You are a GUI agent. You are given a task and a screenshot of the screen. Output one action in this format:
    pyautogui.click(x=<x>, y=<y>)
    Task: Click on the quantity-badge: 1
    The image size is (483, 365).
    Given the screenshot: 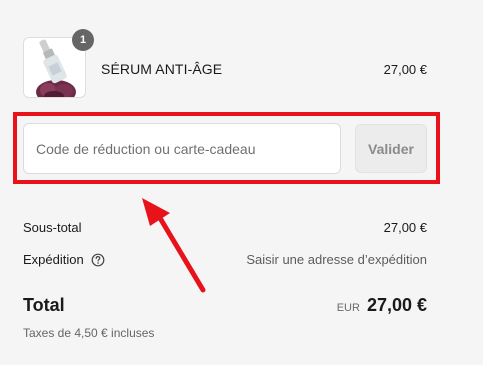 What is the action you would take?
    pyautogui.click(x=83, y=40)
    